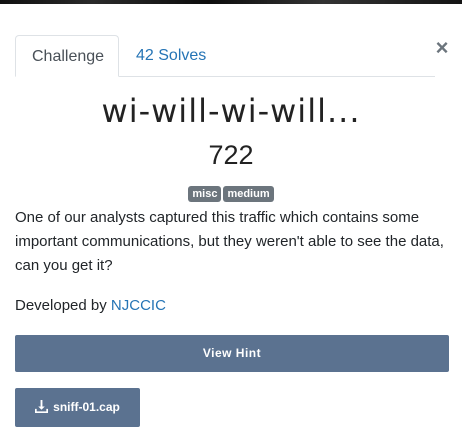 Image resolution: width=462 pixels, height=432 pixels. What do you see at coordinates (67, 56) in the screenshot?
I see `tab-challenge: Challenge` at bounding box center [67, 56].